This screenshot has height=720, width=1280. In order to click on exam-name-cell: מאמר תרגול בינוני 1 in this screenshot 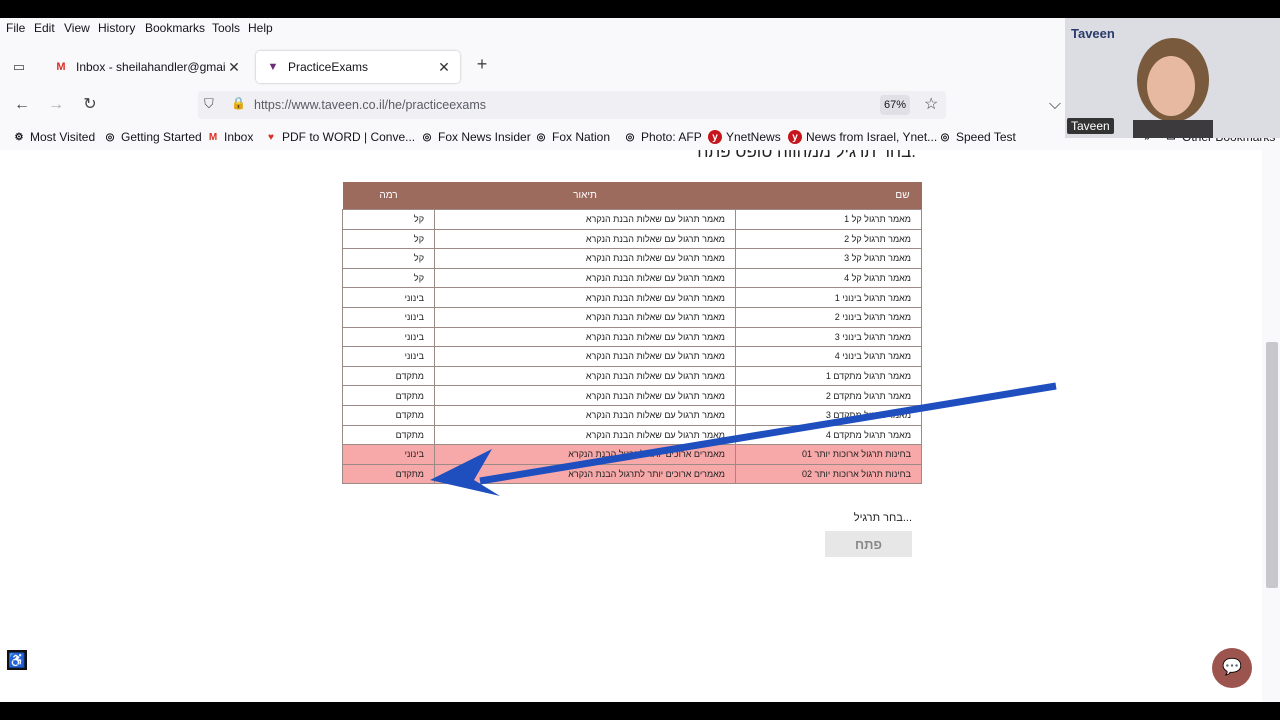, I will do `click(828, 297)`.